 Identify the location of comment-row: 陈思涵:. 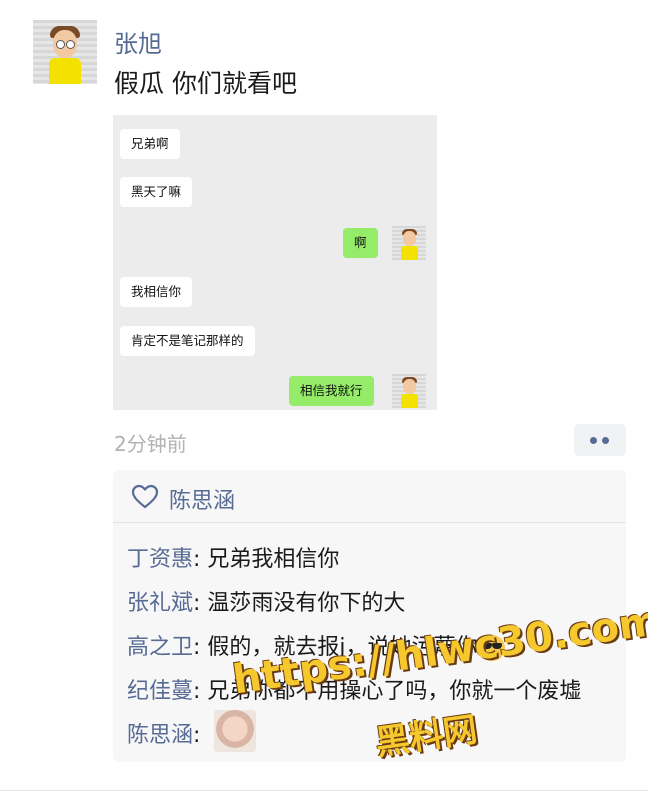
(163, 733).